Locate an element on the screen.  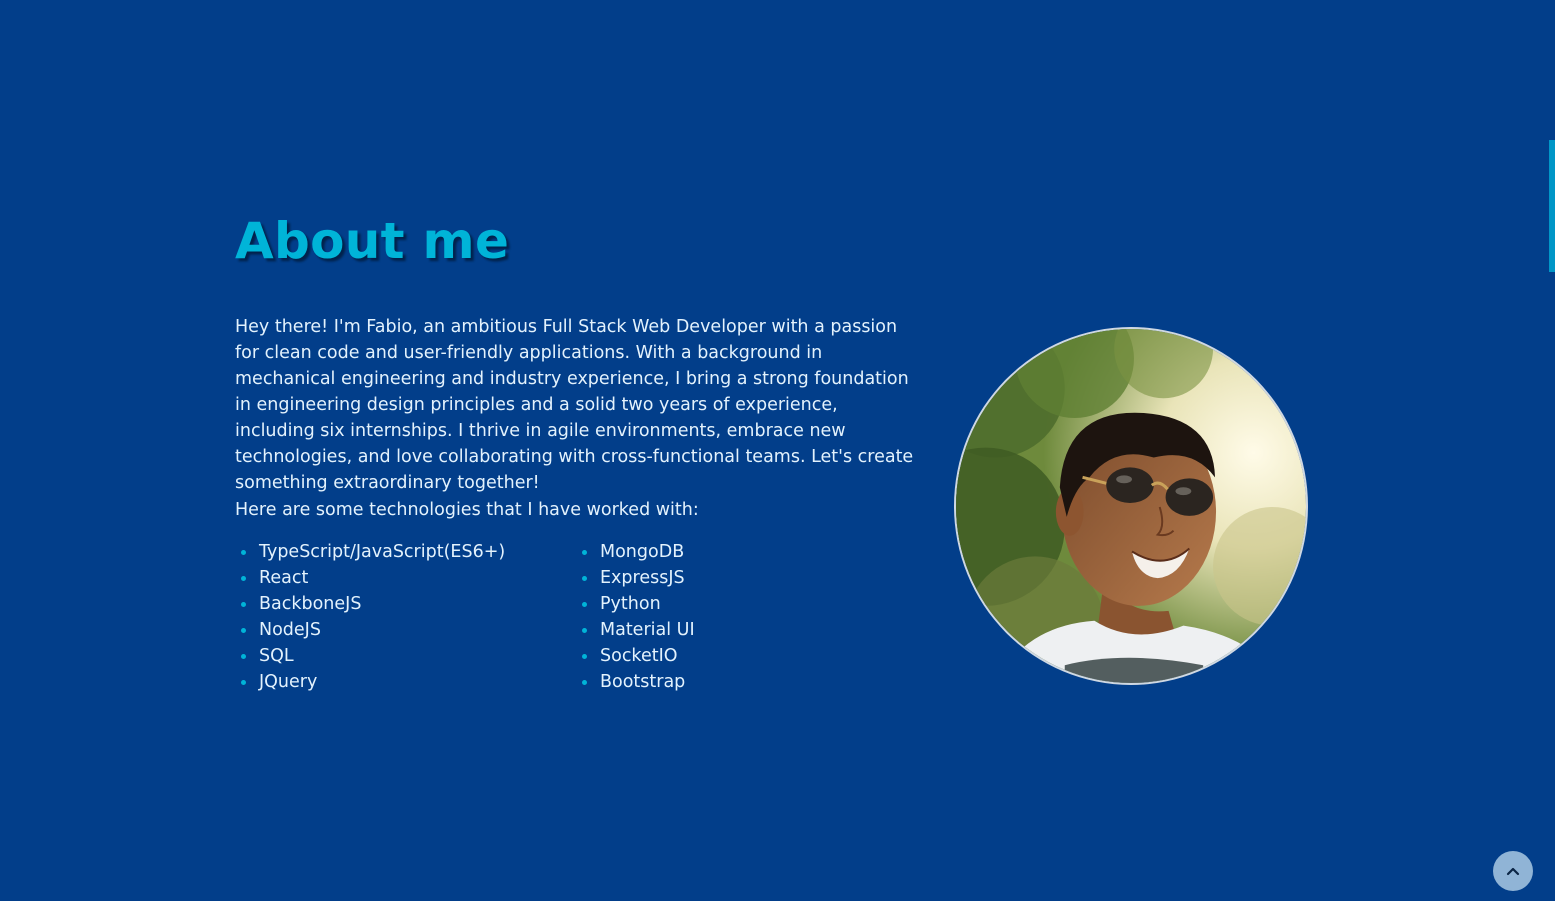
tech-item: JQuery is located at coordinates (373, 682).